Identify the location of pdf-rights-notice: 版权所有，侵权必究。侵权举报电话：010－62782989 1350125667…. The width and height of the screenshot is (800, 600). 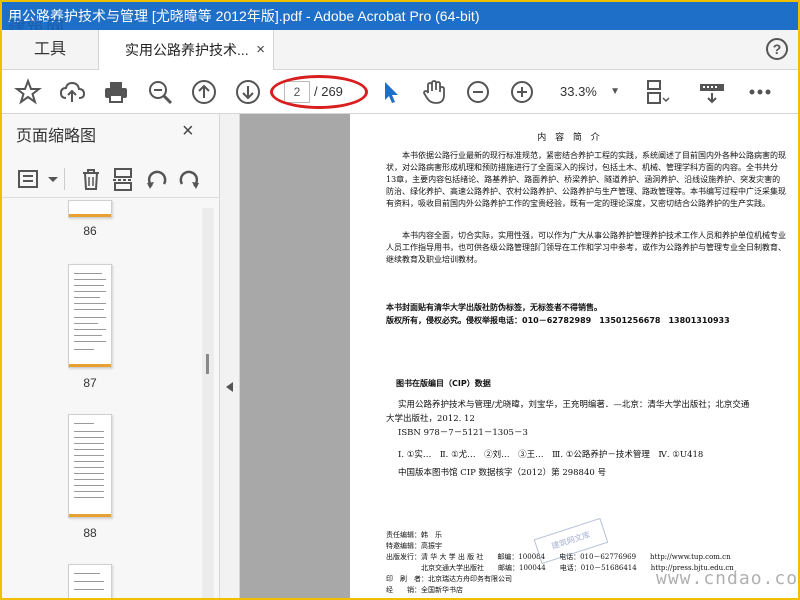
(558, 320).